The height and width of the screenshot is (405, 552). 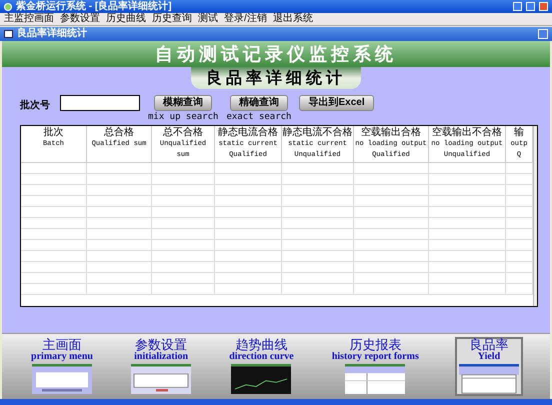 I want to click on nav-label-en: Yield, so click(x=489, y=357).